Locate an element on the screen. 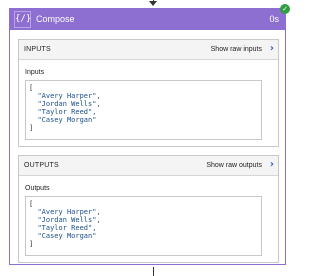  inputs-field-label: Inputs is located at coordinates (35, 72).